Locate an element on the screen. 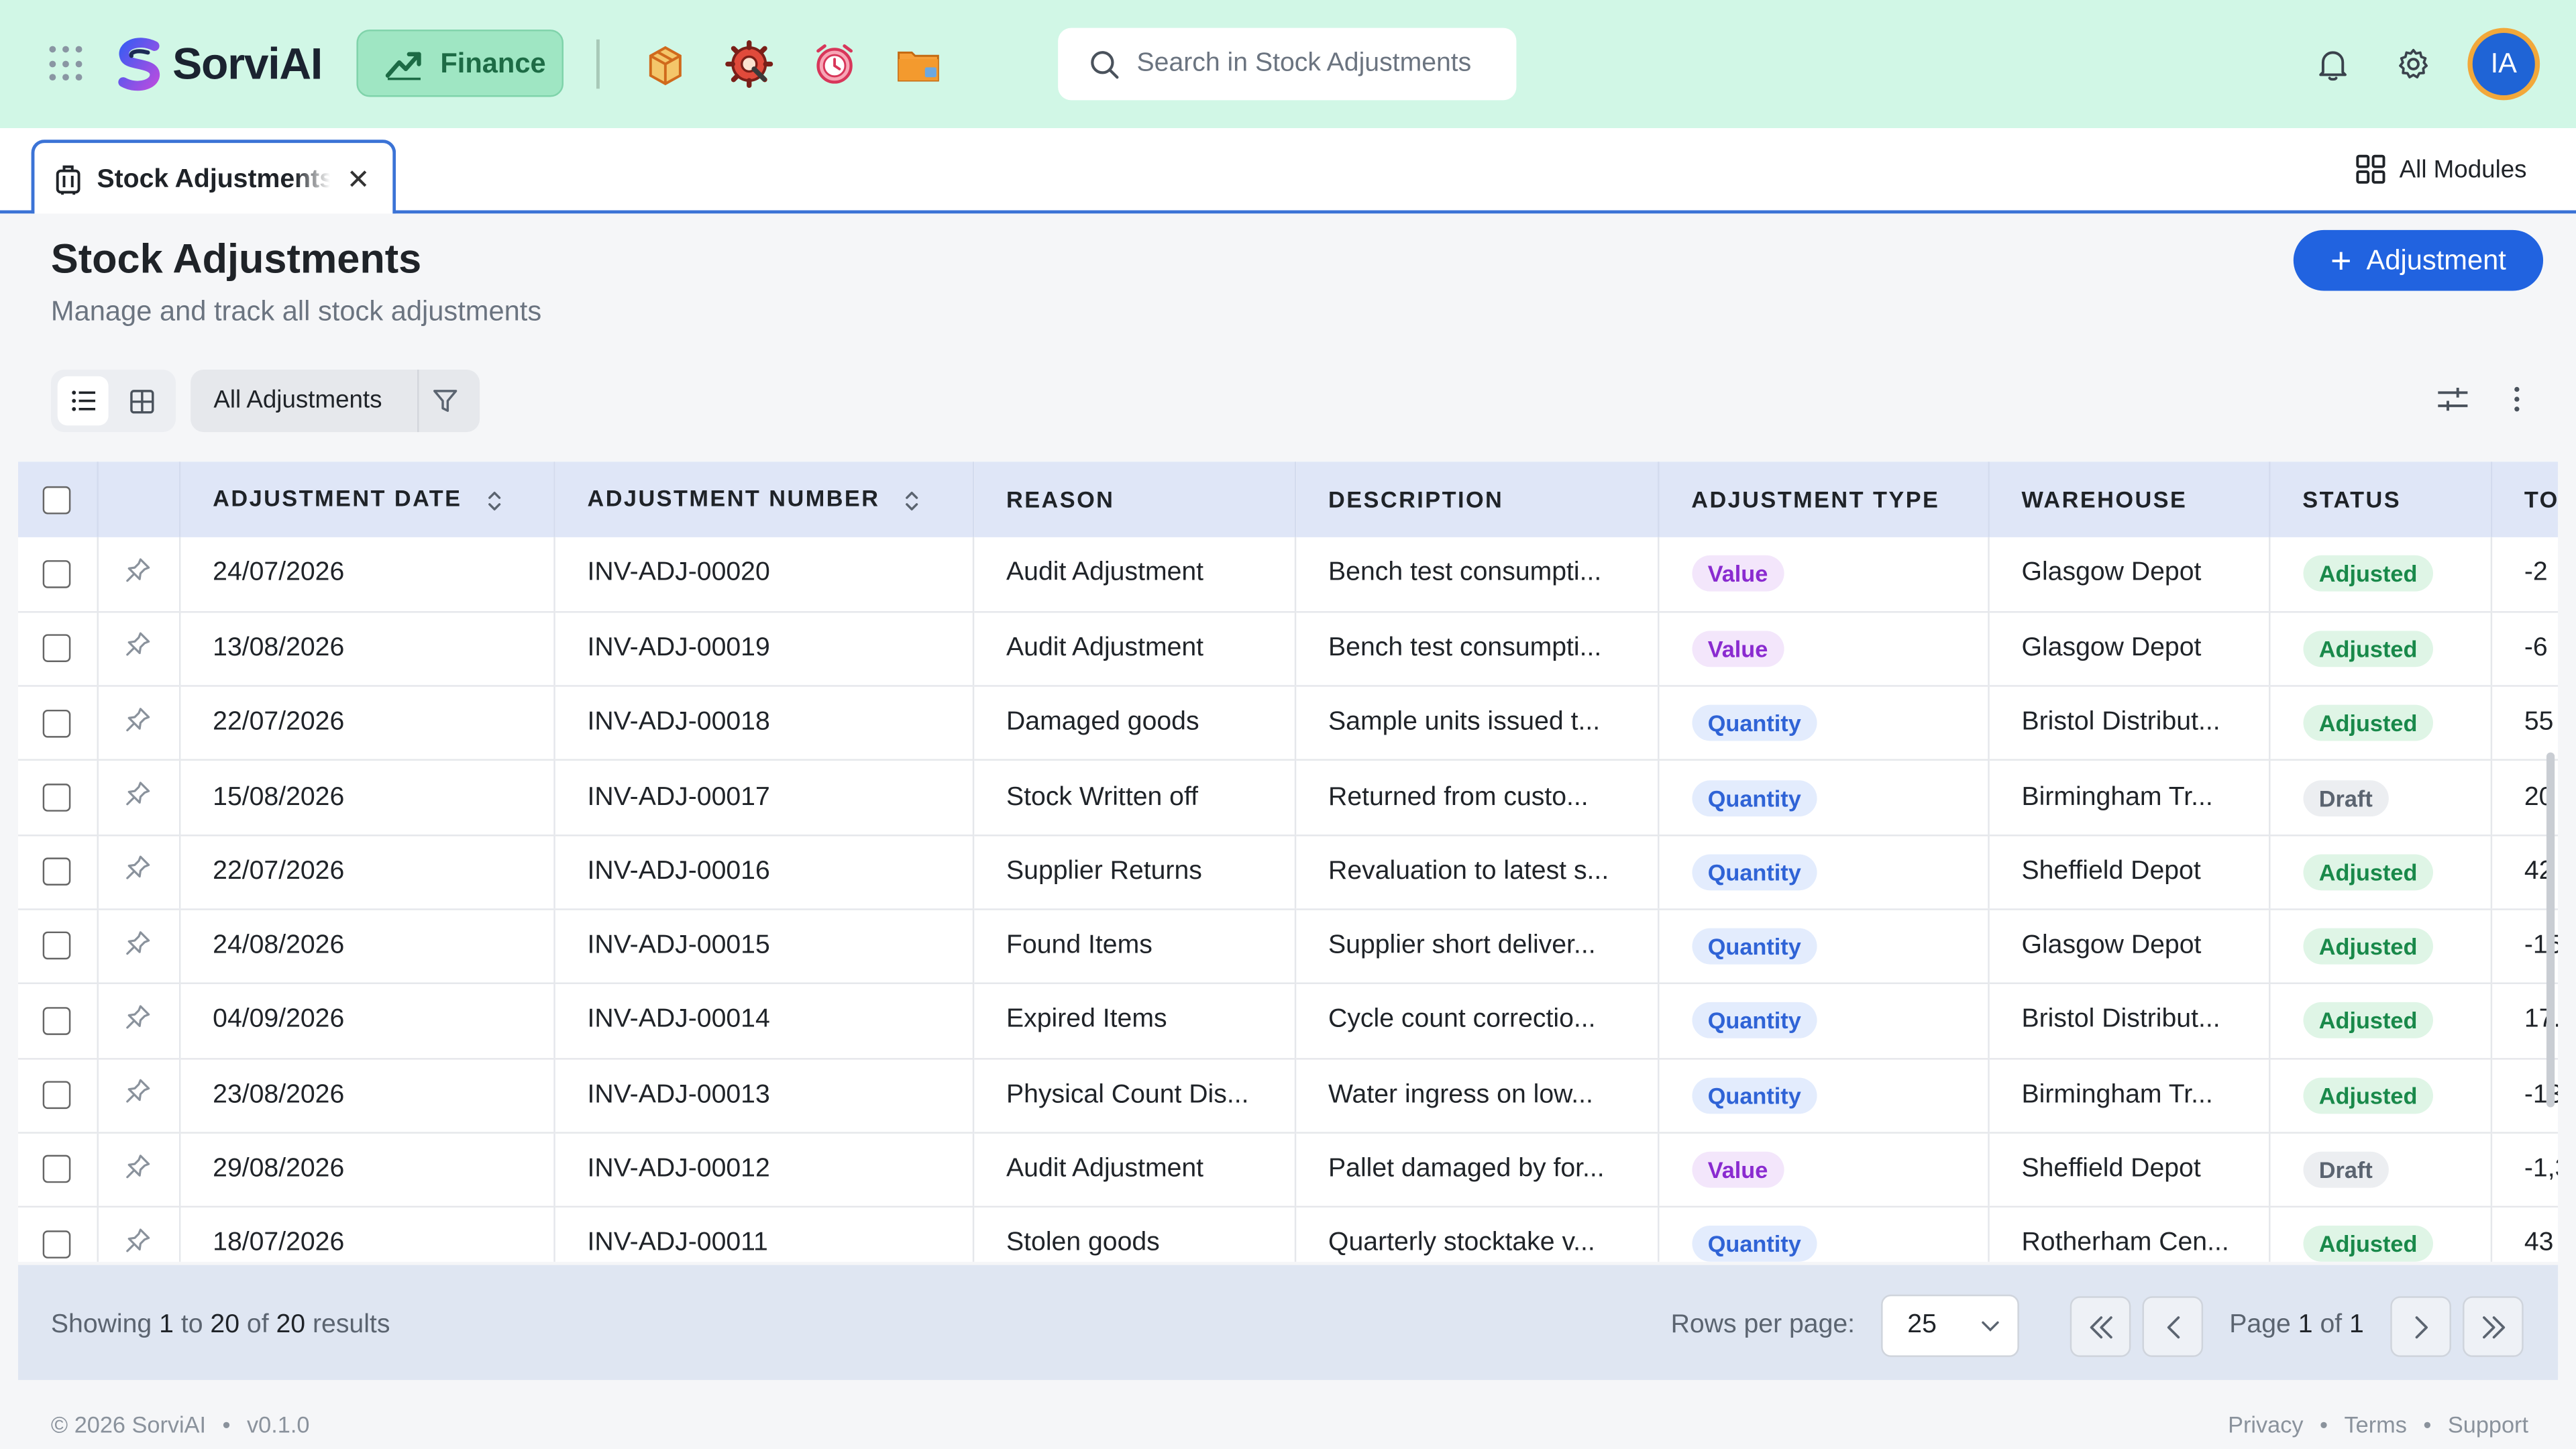 This screenshot has width=2576, height=1449. settings-icon is located at coordinates (2414, 64).